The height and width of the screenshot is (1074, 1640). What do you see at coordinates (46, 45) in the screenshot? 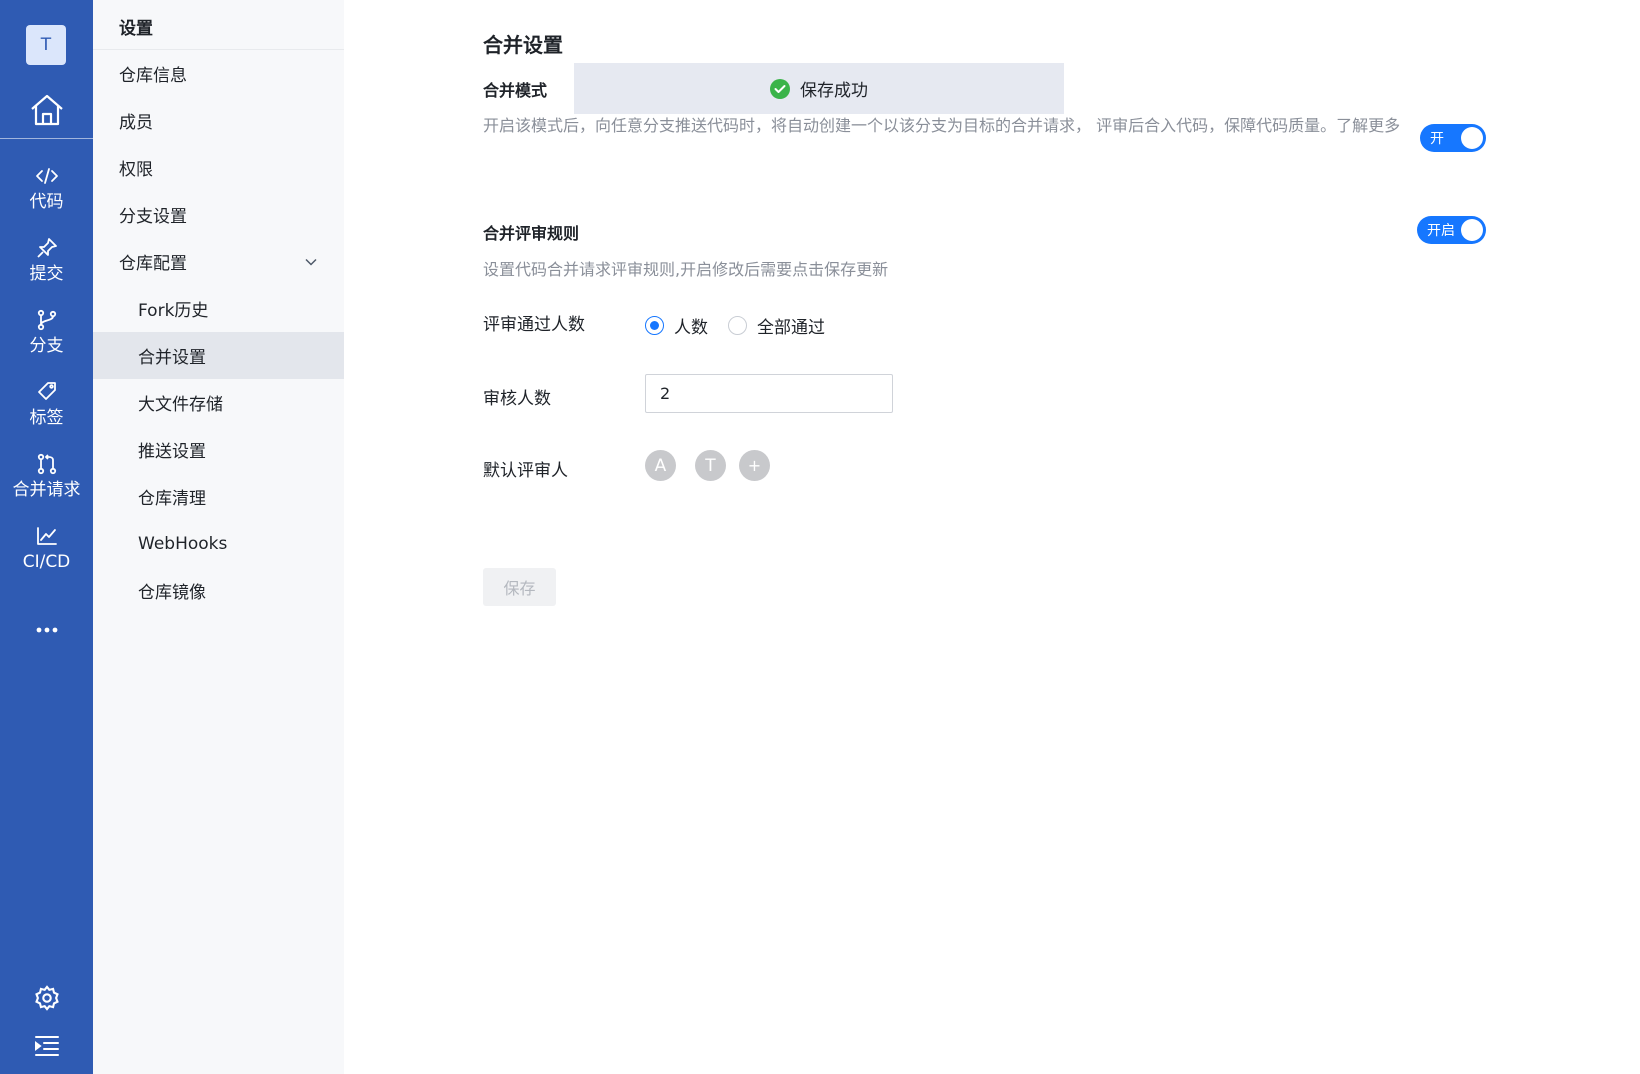
I see `avatar: T` at bounding box center [46, 45].